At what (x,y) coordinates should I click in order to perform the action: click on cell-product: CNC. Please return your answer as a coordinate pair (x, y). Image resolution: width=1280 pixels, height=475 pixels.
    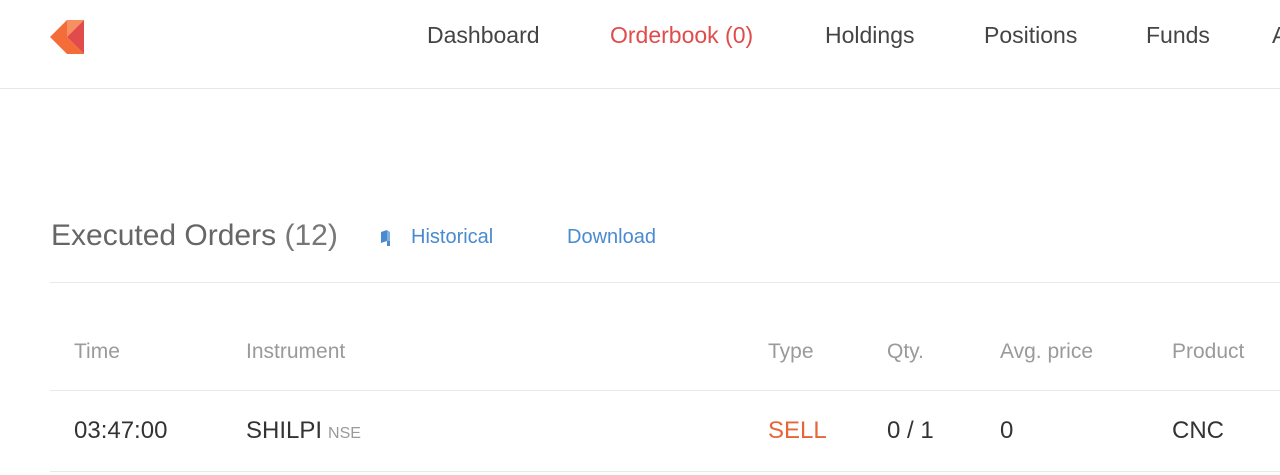
    Looking at the image, I should click on (1198, 430).